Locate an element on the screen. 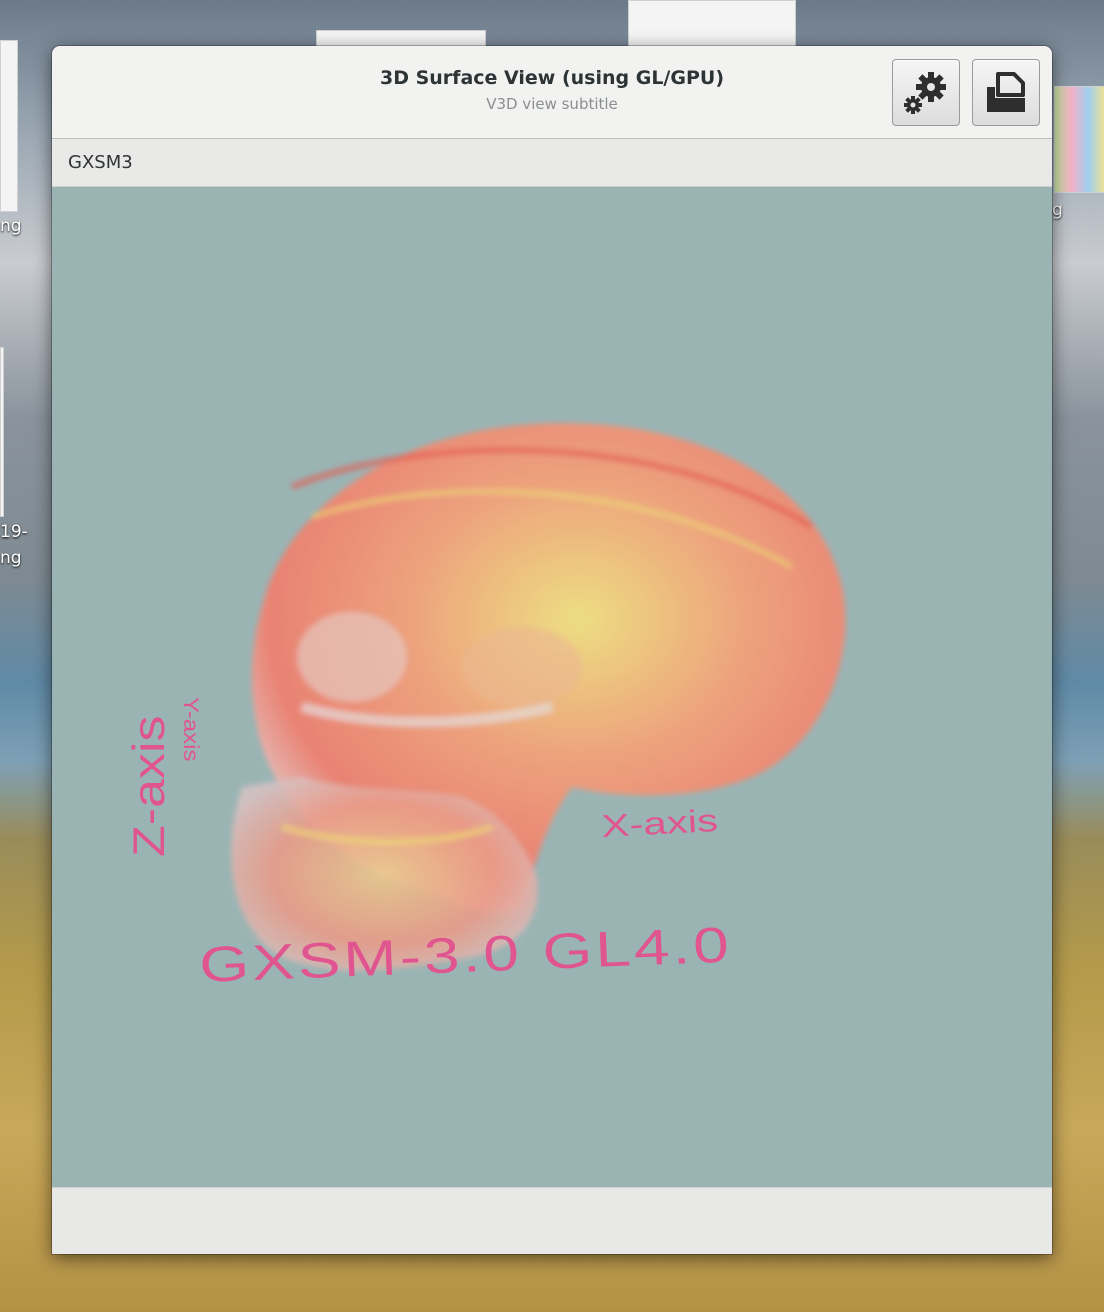 This screenshot has width=1104, height=1312. toolbar: GXSM3 is located at coordinates (552, 163).